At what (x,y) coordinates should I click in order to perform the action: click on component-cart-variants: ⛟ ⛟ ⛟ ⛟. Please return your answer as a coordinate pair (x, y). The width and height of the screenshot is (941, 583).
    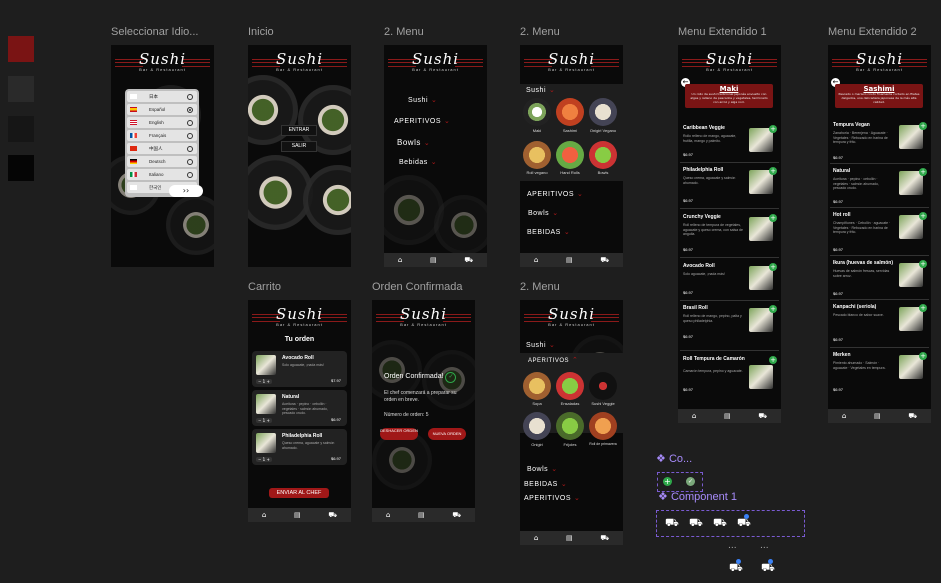
    Looking at the image, I should click on (730, 523).